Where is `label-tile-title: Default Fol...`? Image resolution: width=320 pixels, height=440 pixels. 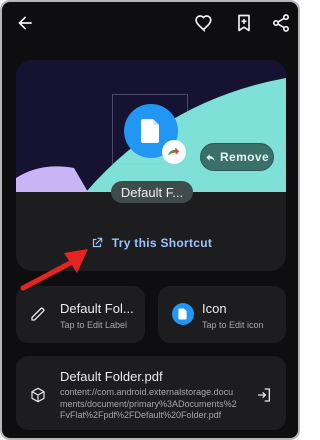
label-tile-title: Default Fol... is located at coordinates (97, 308).